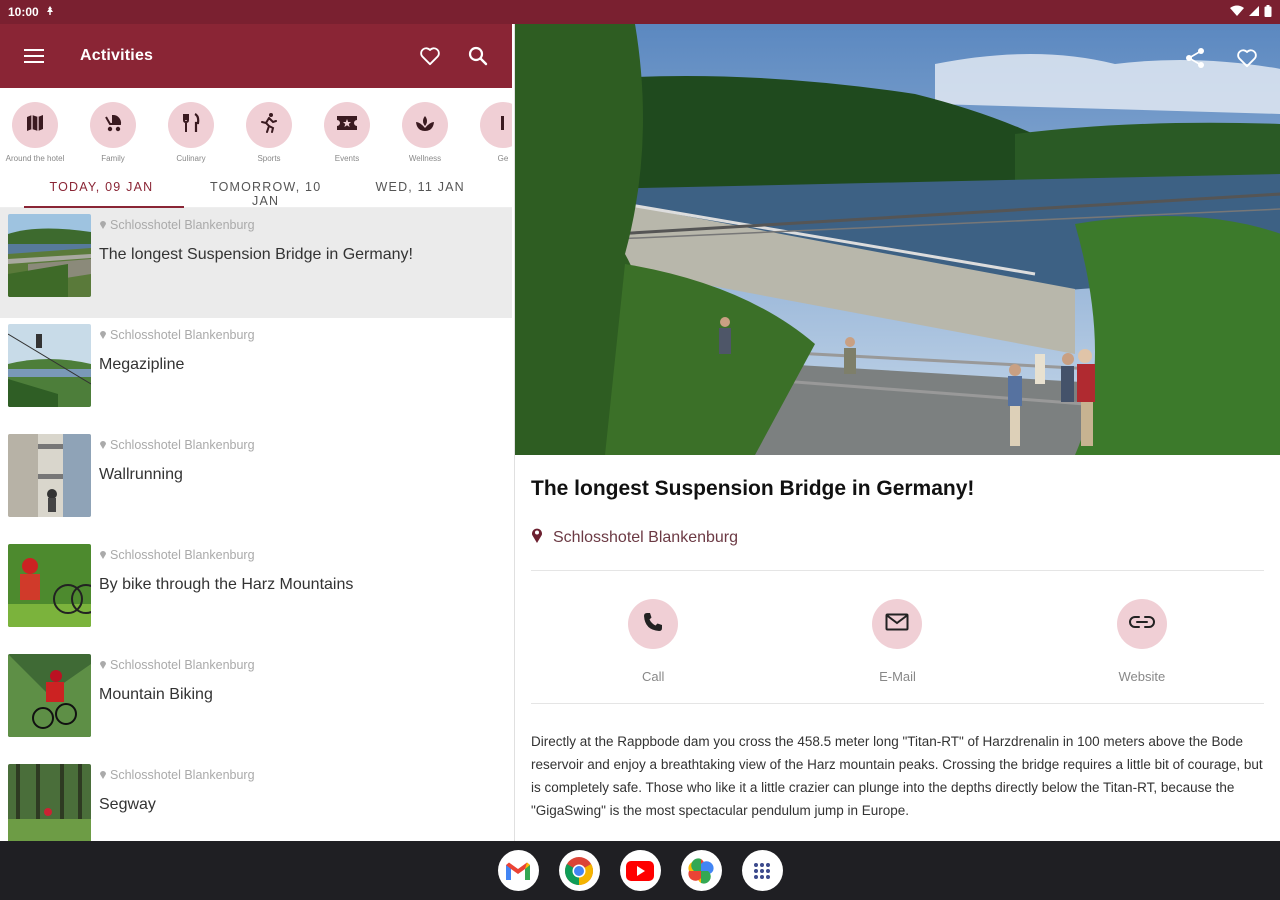  Describe the element at coordinates (269, 125) in the screenshot. I see `running-icon` at that location.